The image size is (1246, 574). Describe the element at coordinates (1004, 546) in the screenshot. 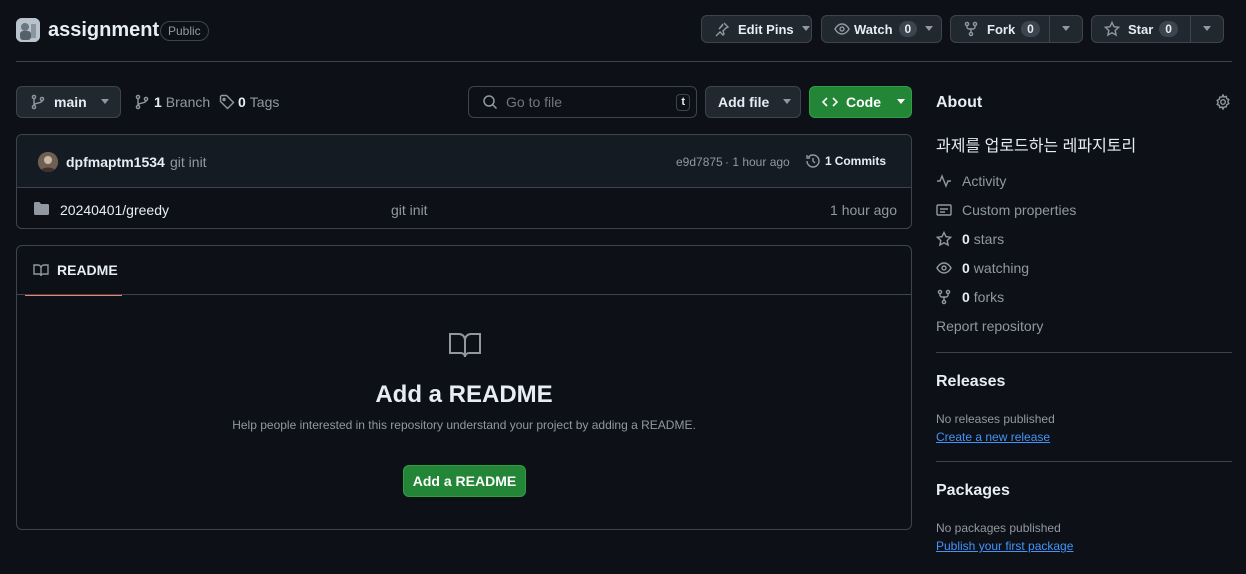

I see `publish-package-link: Publish your first package` at that location.